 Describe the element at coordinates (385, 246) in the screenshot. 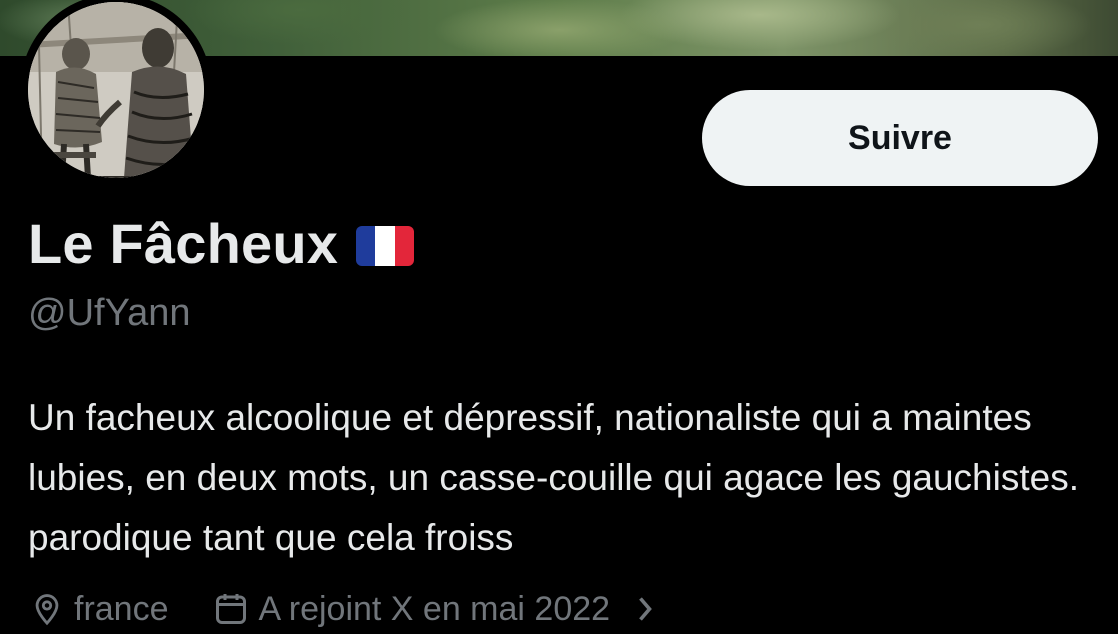

I see `france-flag-icon` at that location.